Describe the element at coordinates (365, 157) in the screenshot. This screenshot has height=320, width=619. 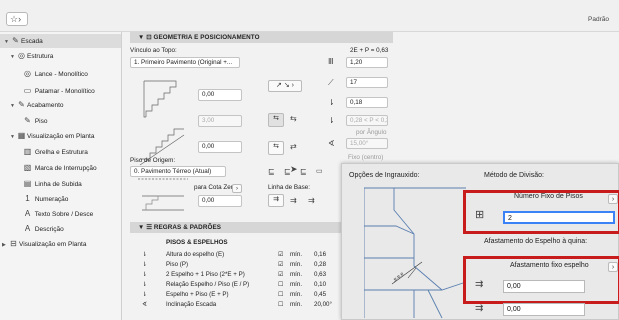
I see `fixed-center-select: Fixo (centro)` at that location.